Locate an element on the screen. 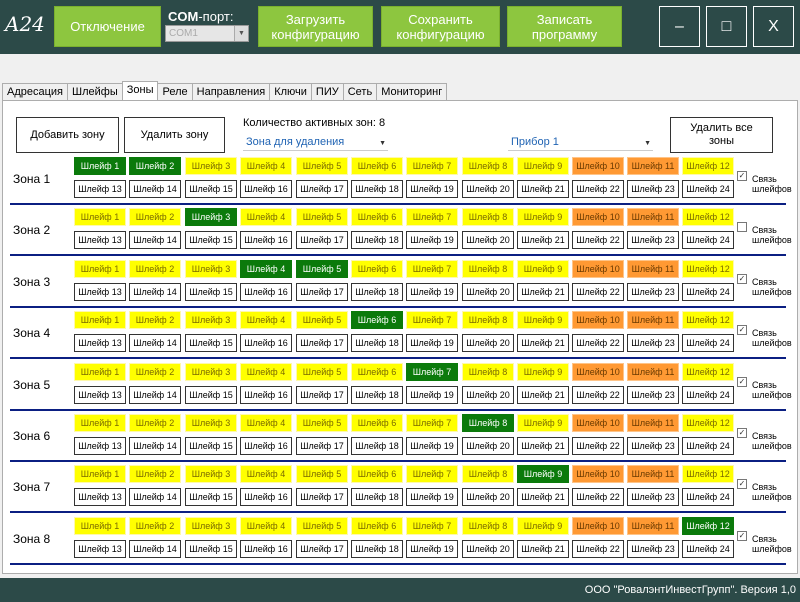  tab-9: Мониторинг is located at coordinates (412, 91).